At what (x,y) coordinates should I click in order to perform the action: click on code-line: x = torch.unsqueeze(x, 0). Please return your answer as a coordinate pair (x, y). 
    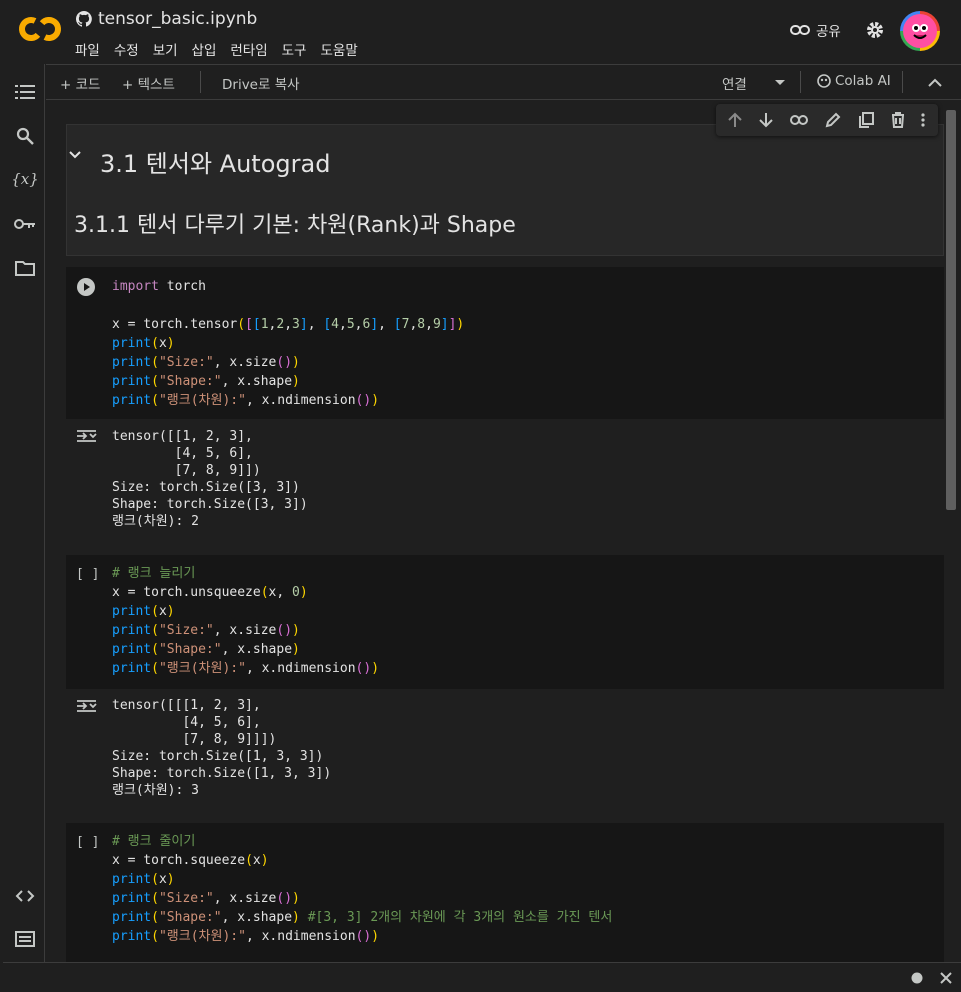
    Looking at the image, I should click on (210, 592).